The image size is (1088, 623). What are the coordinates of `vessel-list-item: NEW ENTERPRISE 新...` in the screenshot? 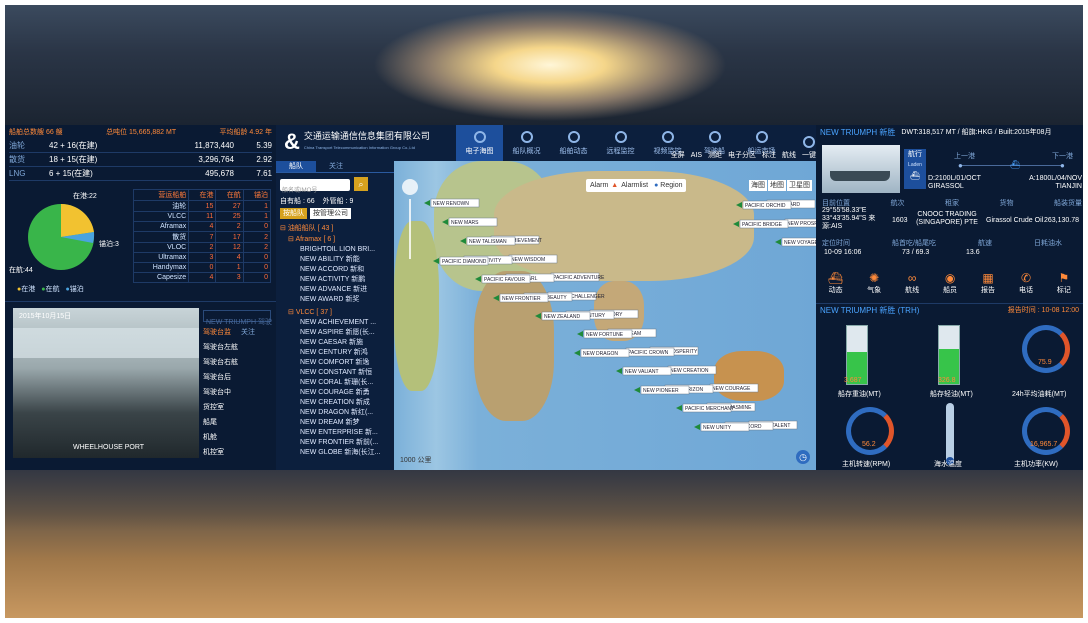 It's located at (335, 433).